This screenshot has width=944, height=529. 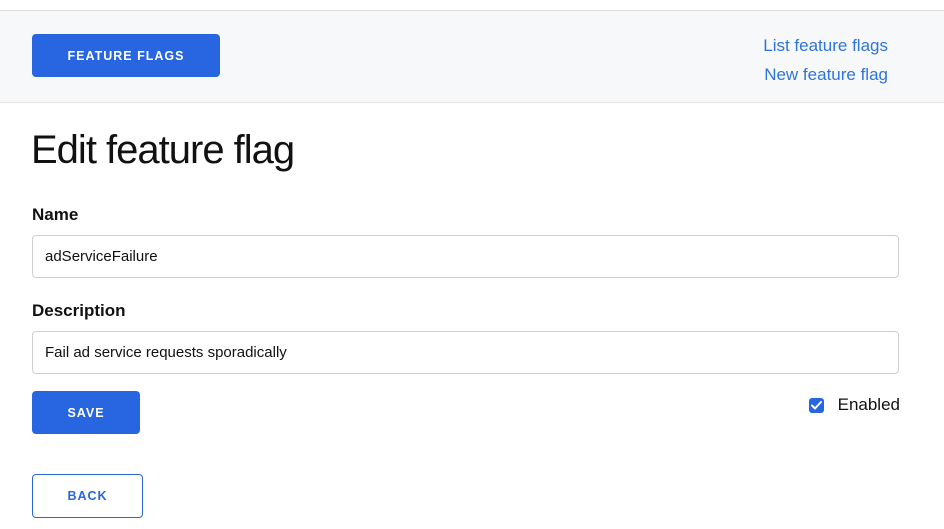 I want to click on checkmark-icon, so click(x=816, y=404).